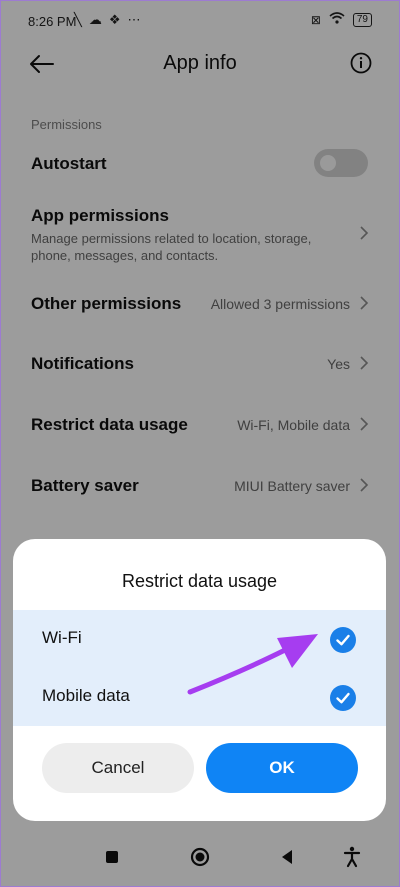  I want to click on option-mobile-data-label: Mobile data, so click(86, 695).